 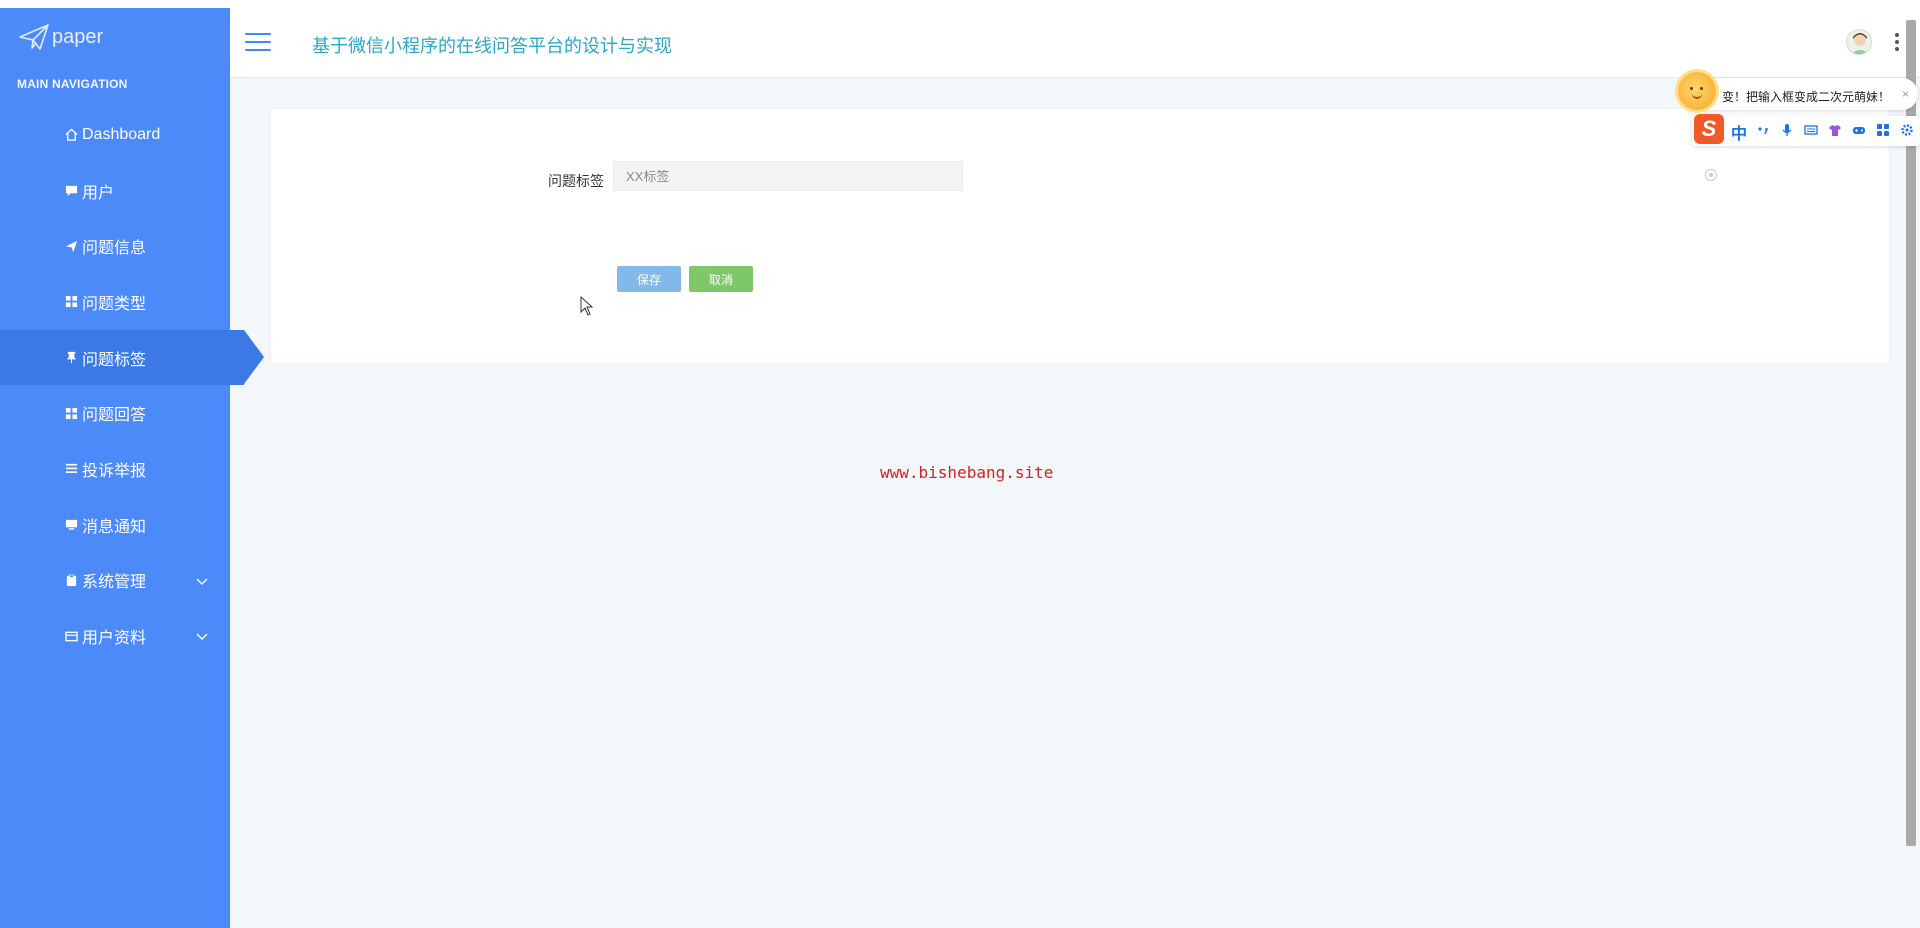 I want to click on user-avatar-icon, so click(x=1860, y=43).